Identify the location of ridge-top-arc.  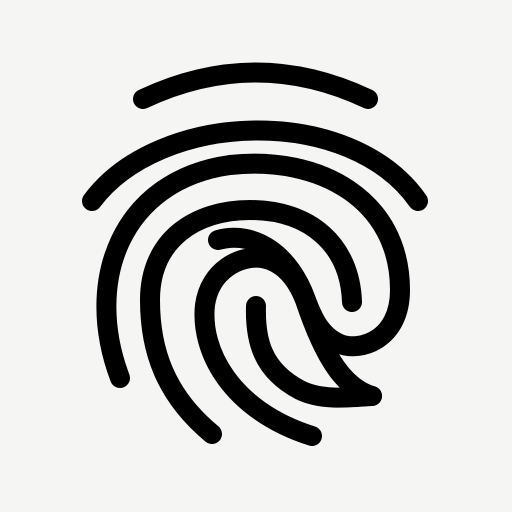
(255, 85).